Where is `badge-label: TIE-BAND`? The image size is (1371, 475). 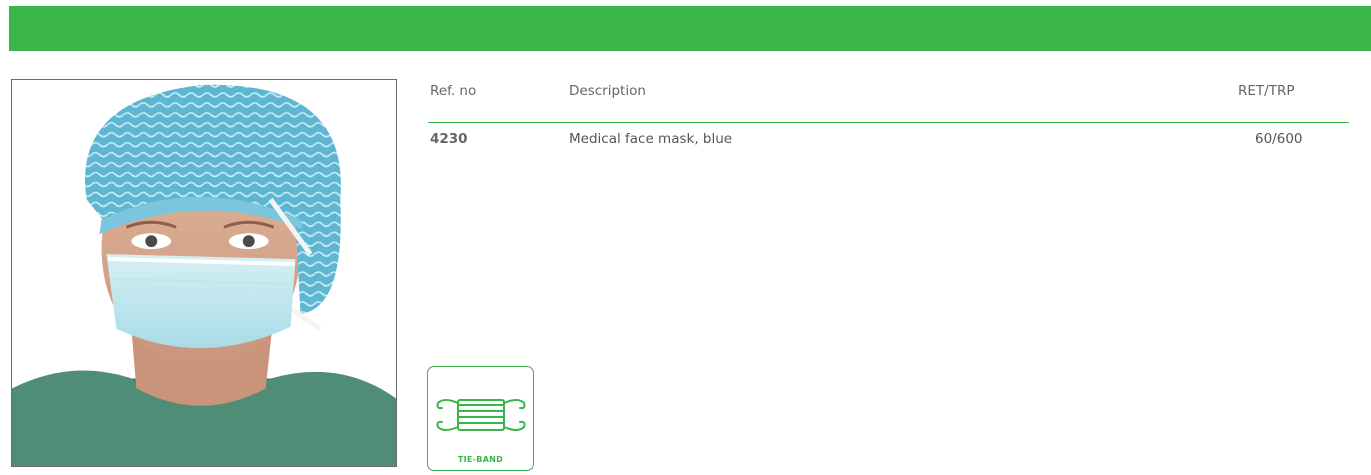
badge-label: TIE-BAND is located at coordinates (480, 459).